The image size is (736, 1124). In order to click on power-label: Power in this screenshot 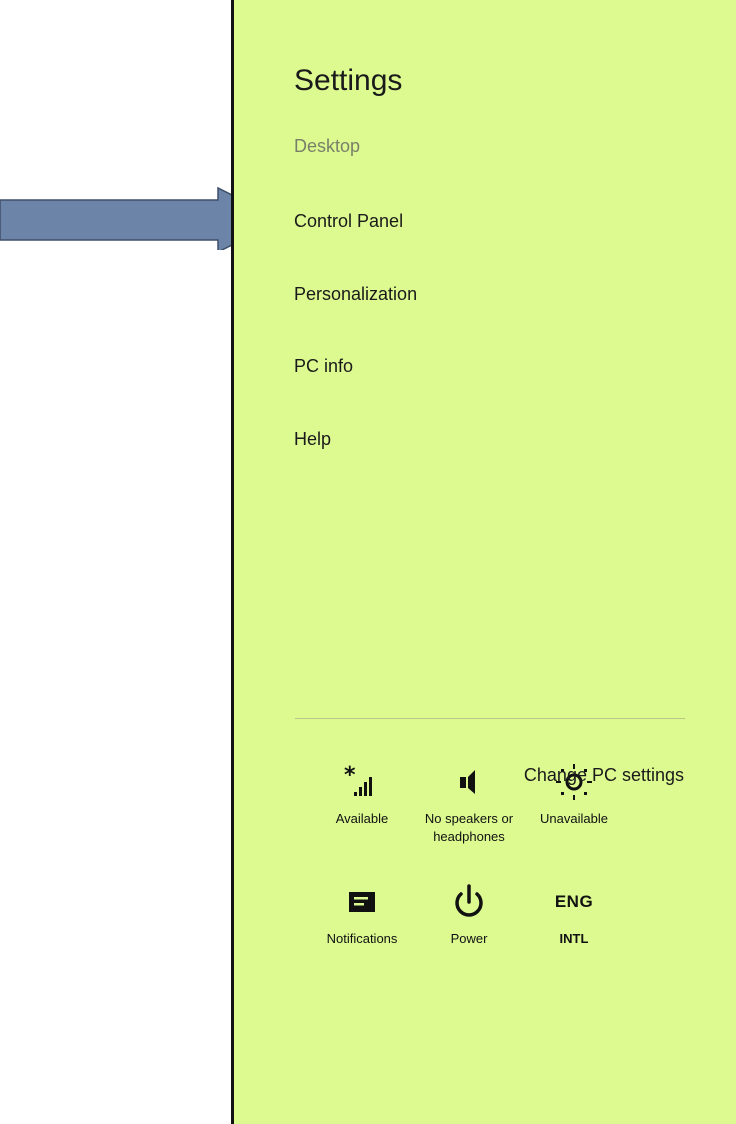, I will do `click(469, 938)`.